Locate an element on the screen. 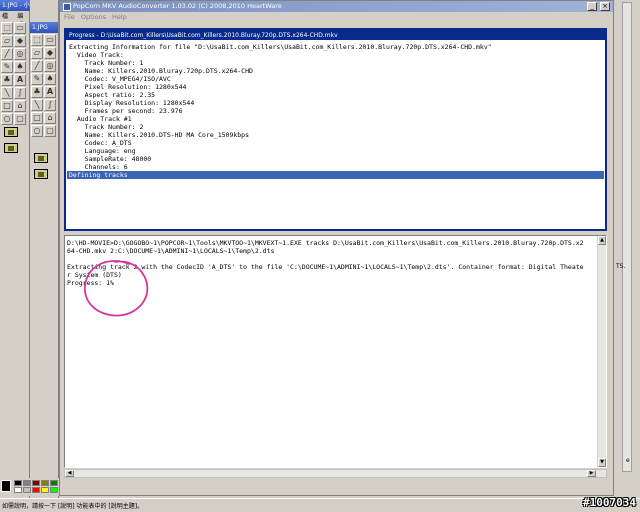  rounded-rect-icon: ▢ is located at coordinates (50, 131).